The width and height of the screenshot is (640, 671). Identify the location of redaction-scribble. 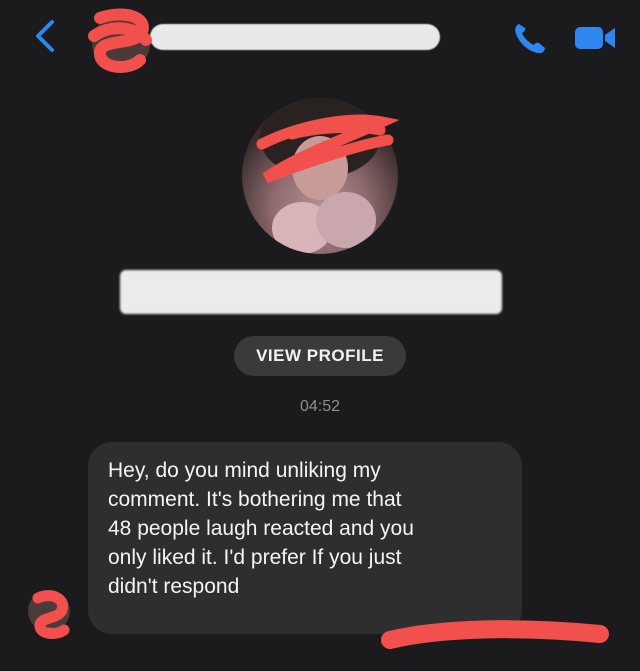
(495, 634).